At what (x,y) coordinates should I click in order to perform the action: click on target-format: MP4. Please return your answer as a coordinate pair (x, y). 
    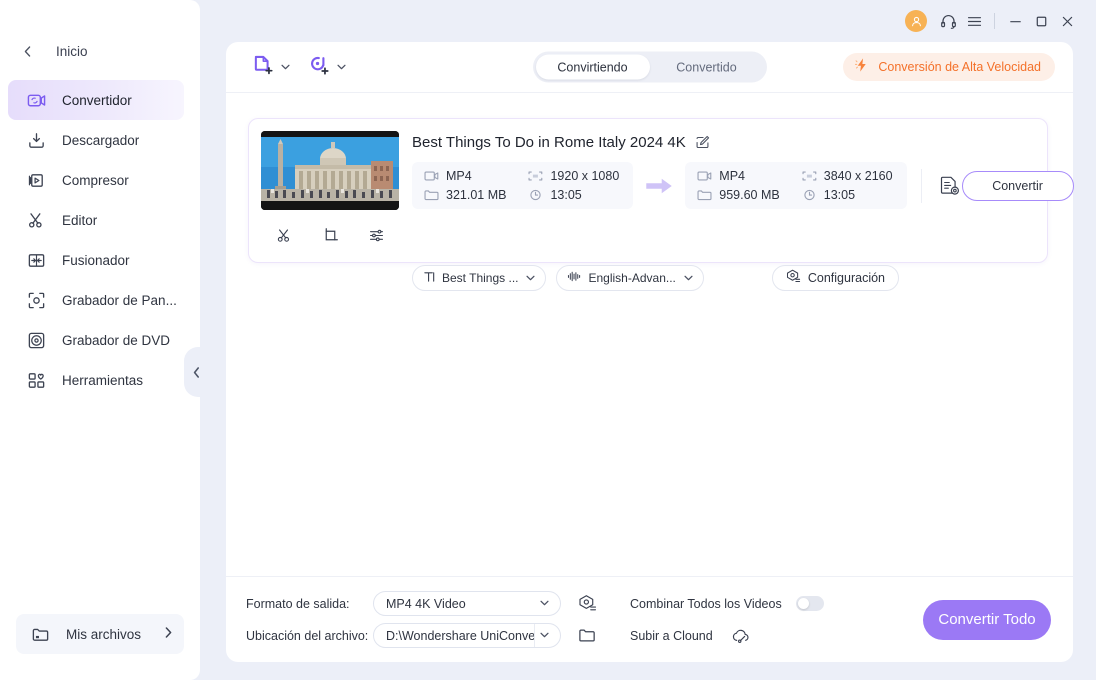
    Looking at the image, I should click on (738, 176).